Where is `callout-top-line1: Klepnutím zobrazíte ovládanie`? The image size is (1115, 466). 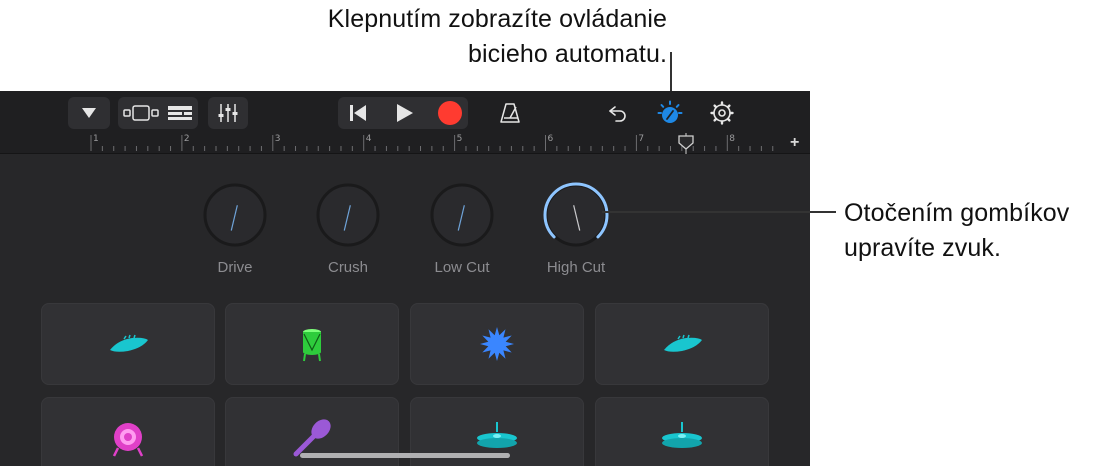
callout-top-line1: Klepnutím zobrazíte ovládanie is located at coordinates (497, 19).